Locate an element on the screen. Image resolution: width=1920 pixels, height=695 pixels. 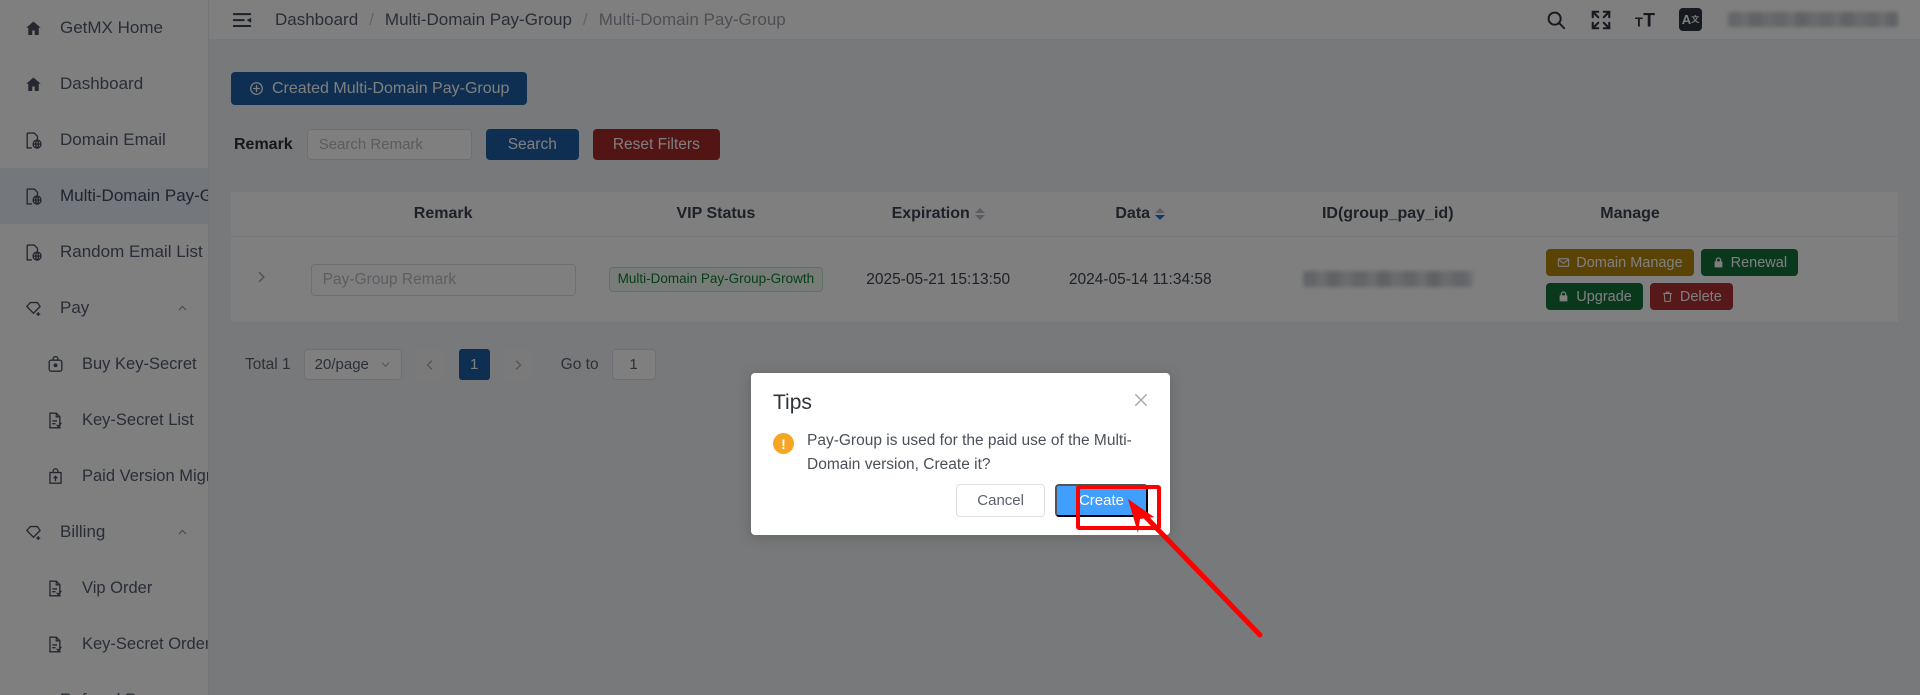
close-icon is located at coordinates (1141, 400).